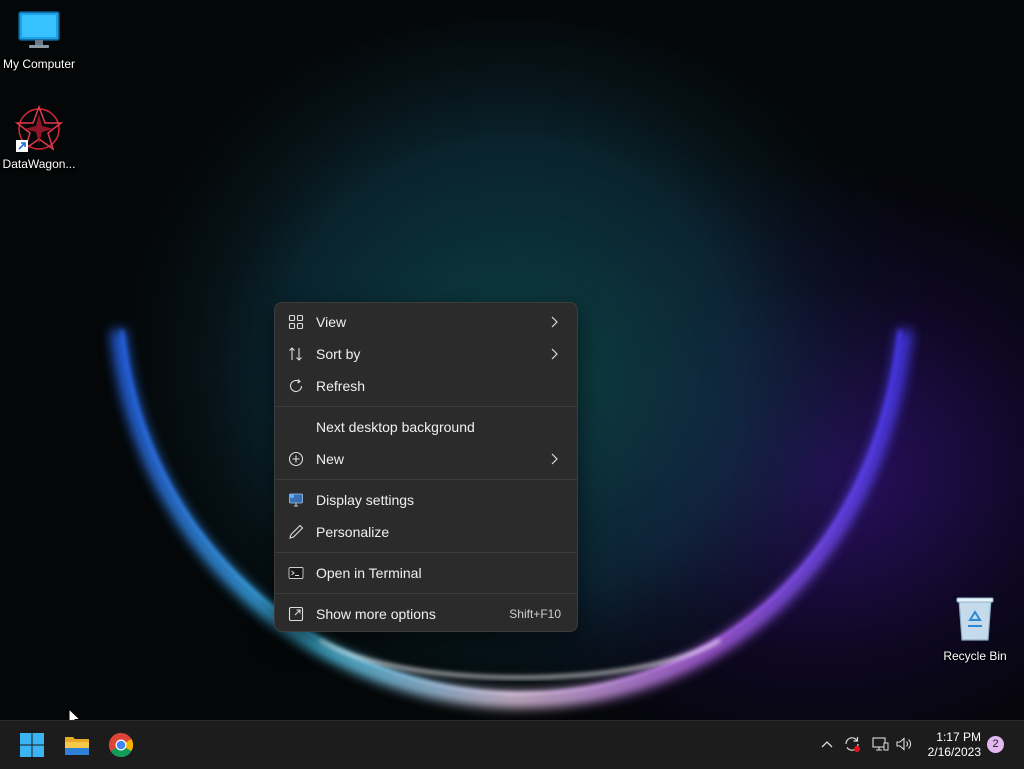 The width and height of the screenshot is (1024, 769). I want to click on desktop-icon-recycle-bin: Recycle Bin, so click(975, 629).